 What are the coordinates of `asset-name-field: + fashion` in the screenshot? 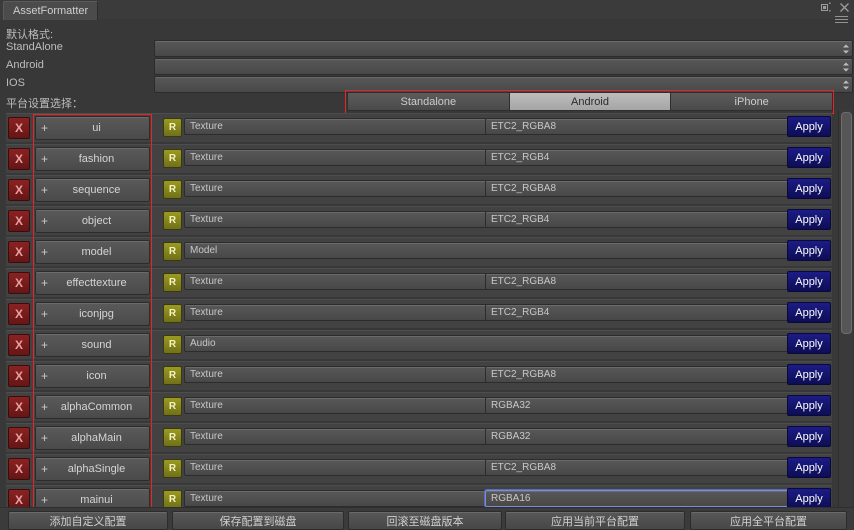 It's located at (92, 159).